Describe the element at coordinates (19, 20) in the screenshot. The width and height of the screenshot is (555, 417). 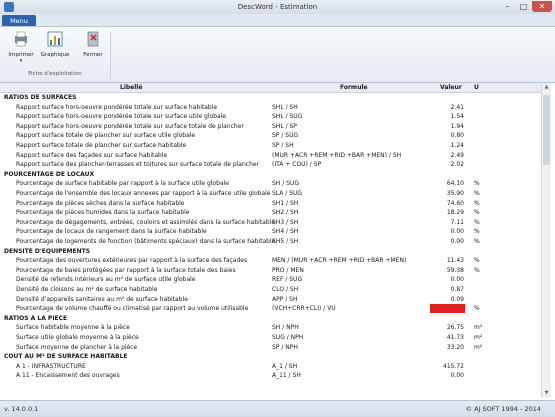
I see `menu-tab: Menu` at that location.